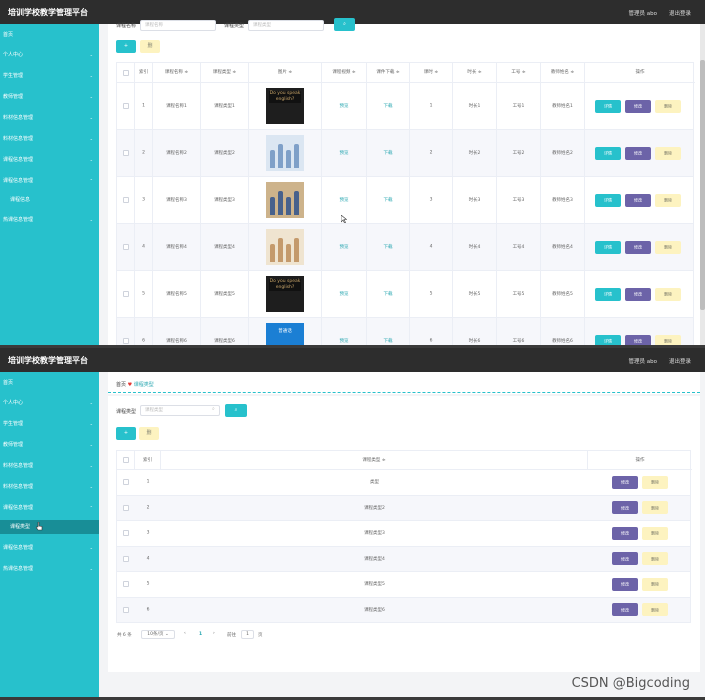 This screenshot has height=700, width=705. I want to click on sidebar-item-hot-course: 热课信息管理 ⌄, so click(49, 220).